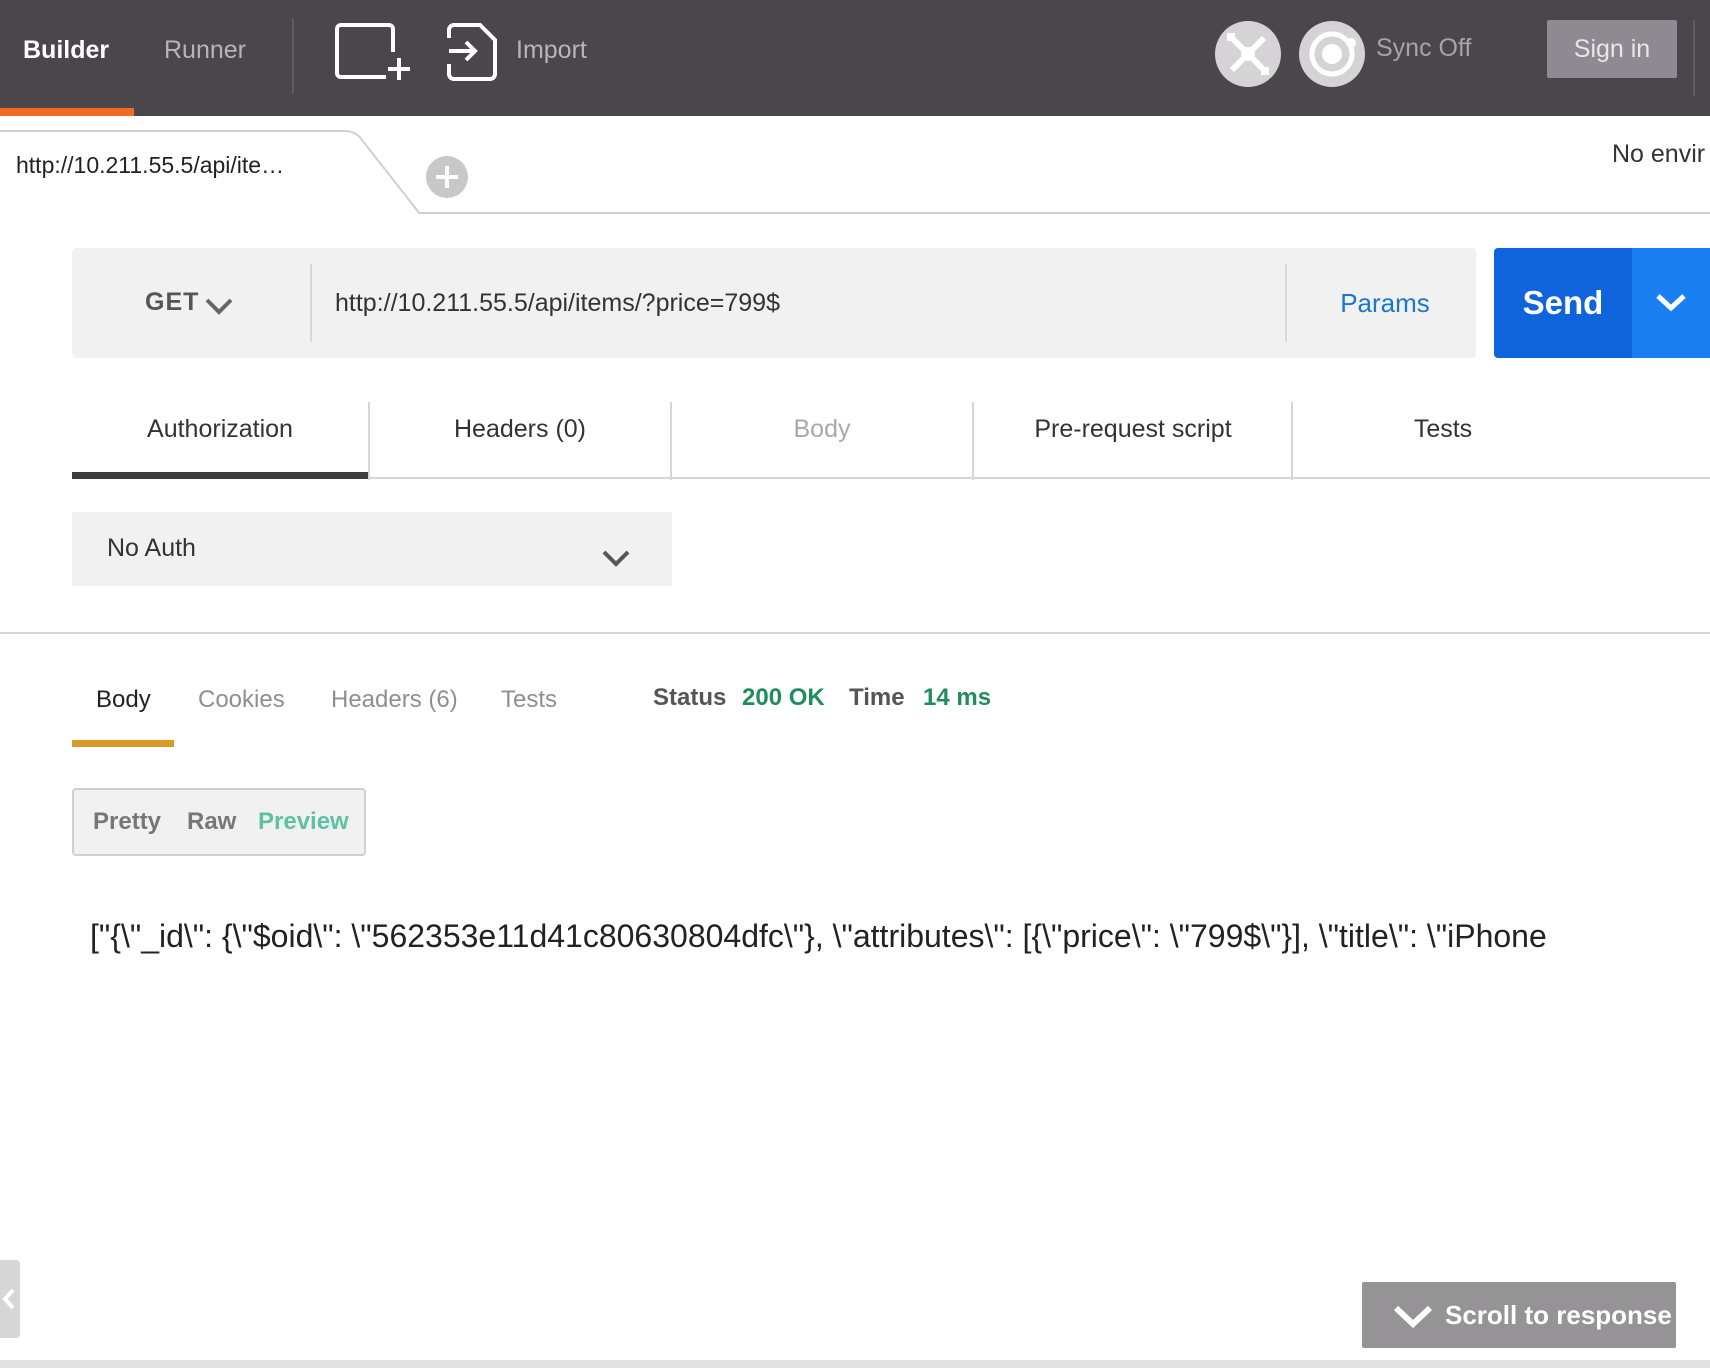 Image resolution: width=1710 pixels, height=1368 pixels. I want to click on tab-authorization: Authorization, so click(220, 440).